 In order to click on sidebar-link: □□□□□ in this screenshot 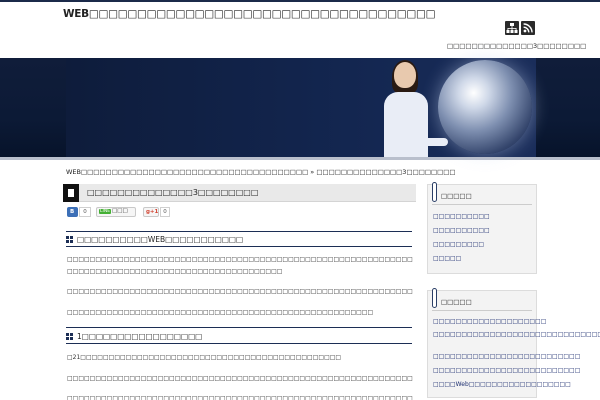, I will do `click(484, 259)`.